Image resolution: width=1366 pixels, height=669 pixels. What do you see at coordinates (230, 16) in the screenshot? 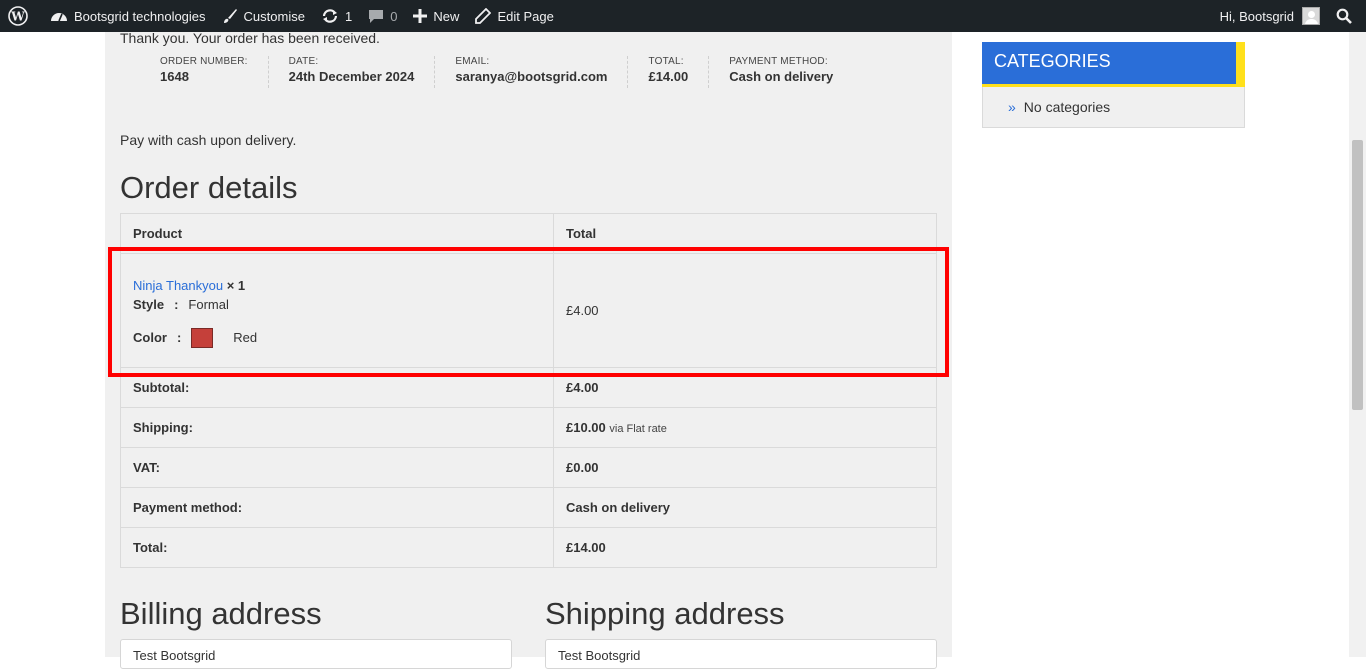
I see `brush-icon` at bounding box center [230, 16].